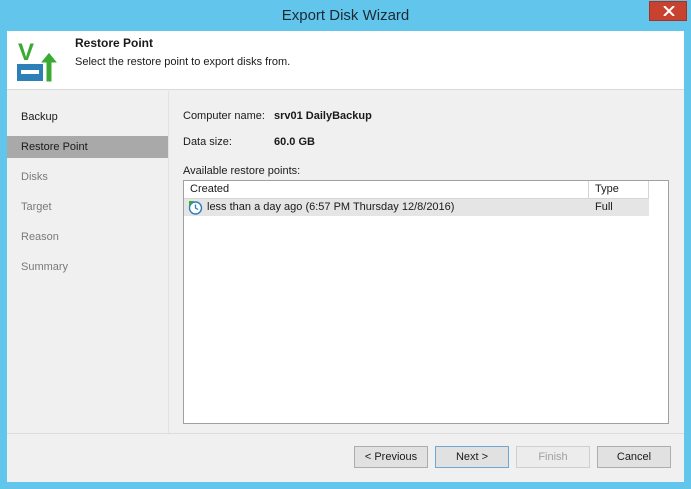 The height and width of the screenshot is (489, 691). Describe the element at coordinates (391, 457) in the screenshot. I see `previous-button: < Previous` at that location.